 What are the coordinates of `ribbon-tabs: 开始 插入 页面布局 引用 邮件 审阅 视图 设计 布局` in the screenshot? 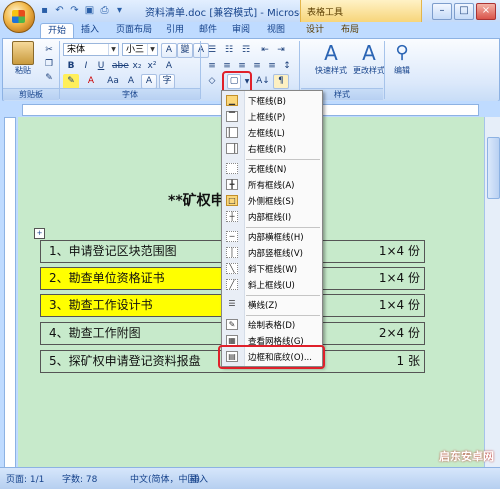 It's located at (250, 30).